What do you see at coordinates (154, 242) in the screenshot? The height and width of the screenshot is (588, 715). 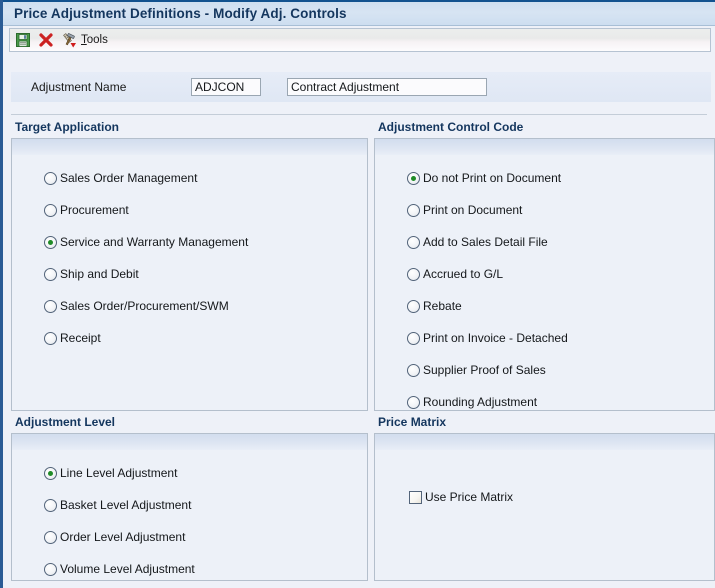 I see `radio-label: Service and Warranty Management` at bounding box center [154, 242].